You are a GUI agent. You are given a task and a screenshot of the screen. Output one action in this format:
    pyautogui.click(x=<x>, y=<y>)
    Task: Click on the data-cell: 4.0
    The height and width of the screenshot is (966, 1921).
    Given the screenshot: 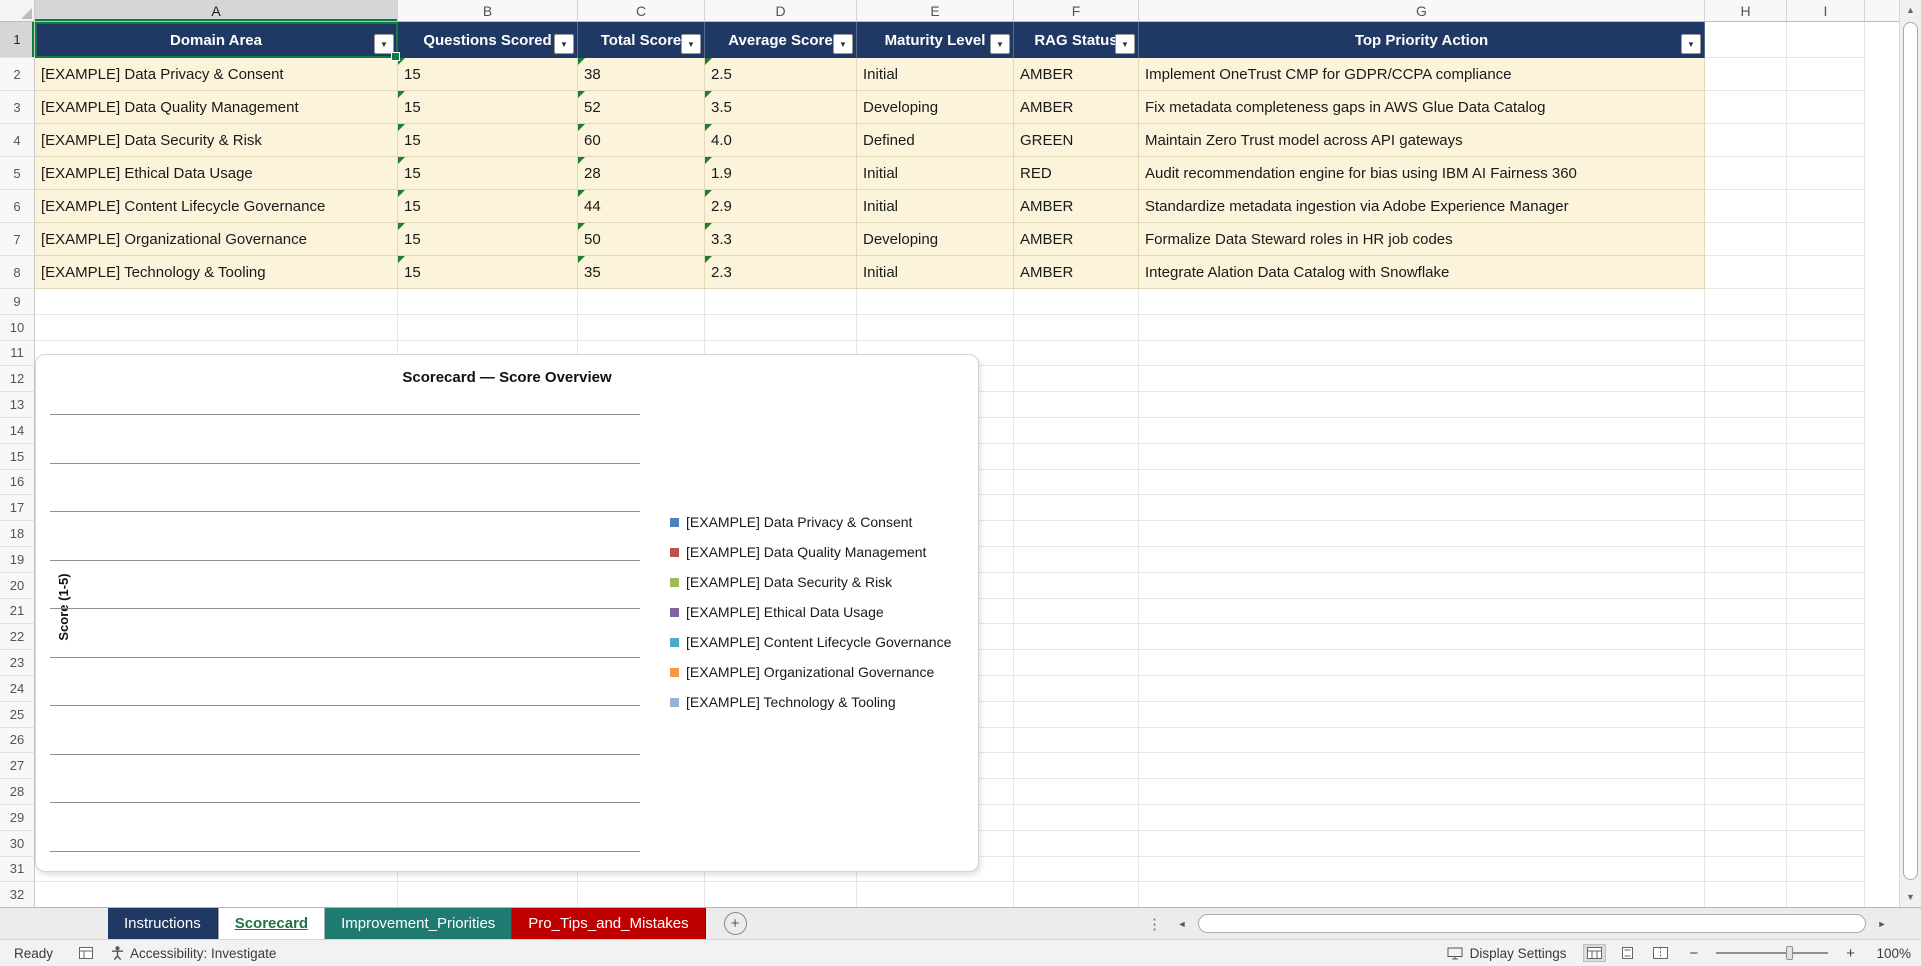 What is the action you would take?
    pyautogui.click(x=781, y=140)
    